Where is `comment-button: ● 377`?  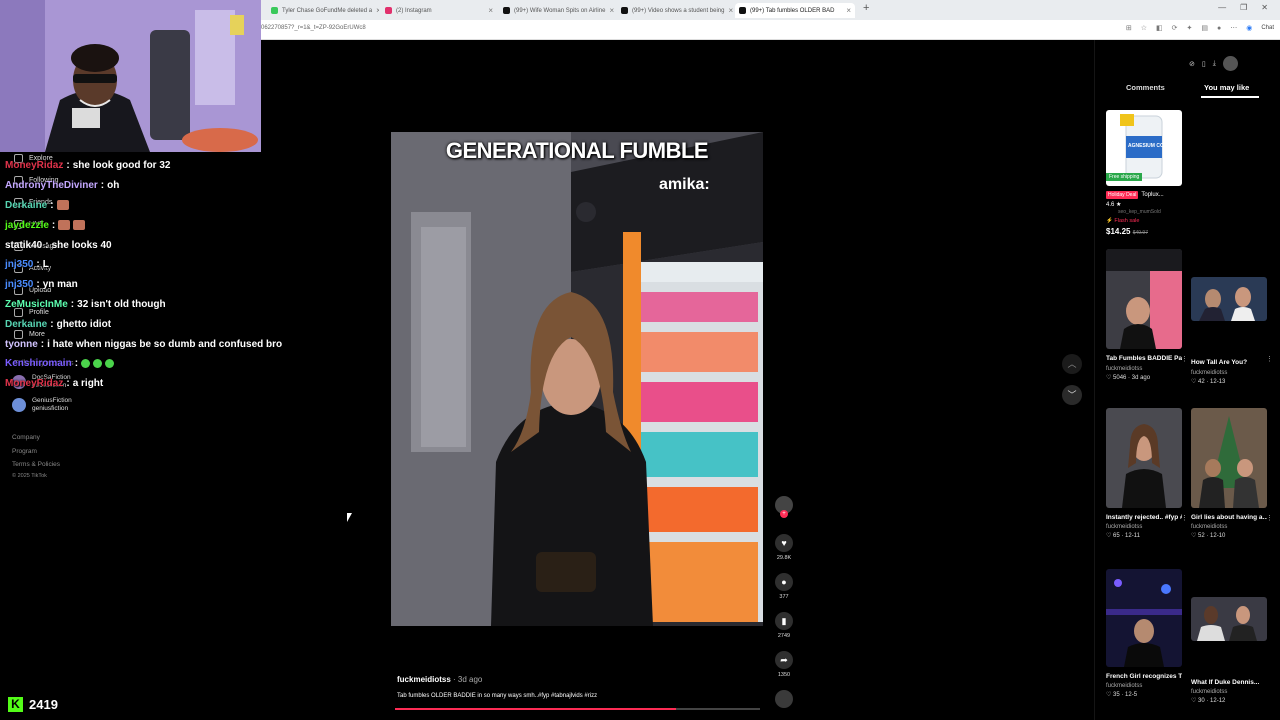 comment-button: ● 377 is located at coordinates (784, 586).